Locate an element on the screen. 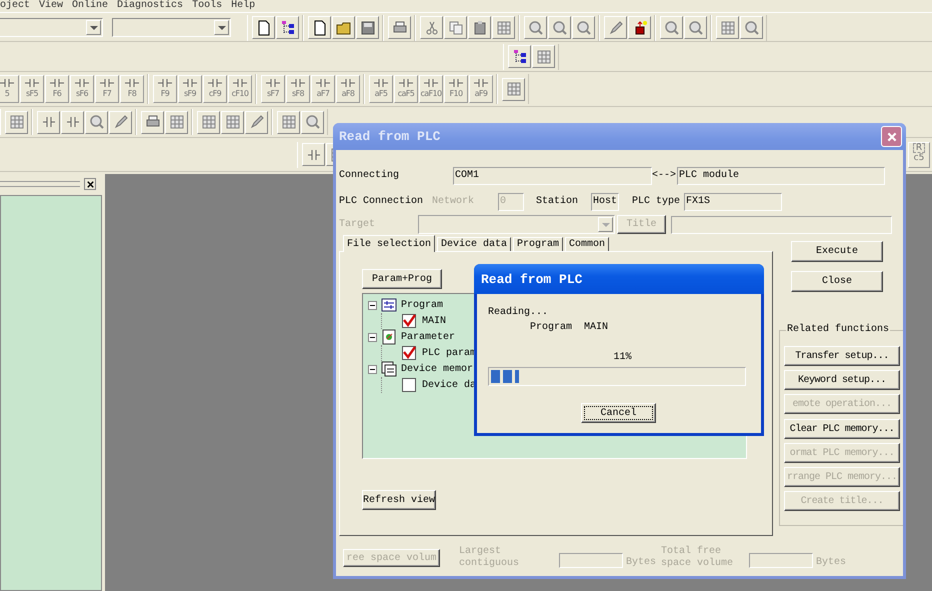  pencil-icon is located at coordinates (616, 28).